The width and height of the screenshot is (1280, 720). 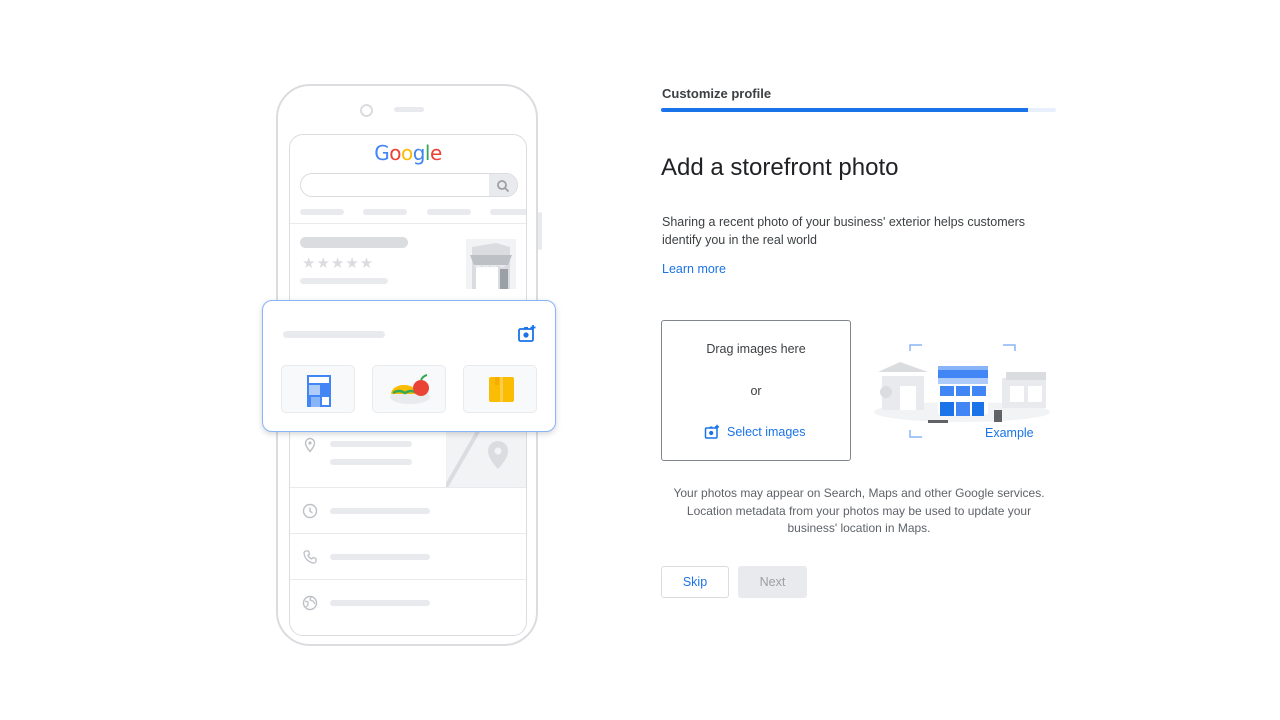 I want to click on dropzone-drag-text: Drag images here, so click(x=756, y=349).